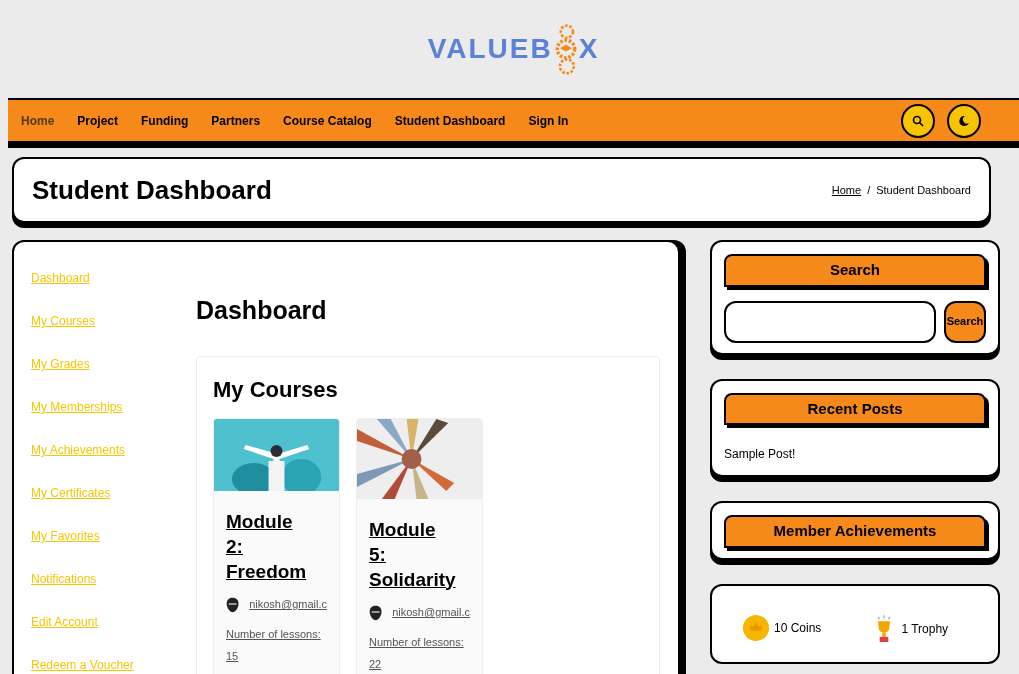  Describe the element at coordinates (846, 190) in the screenshot. I see `breadcrumb-link: Home` at that location.